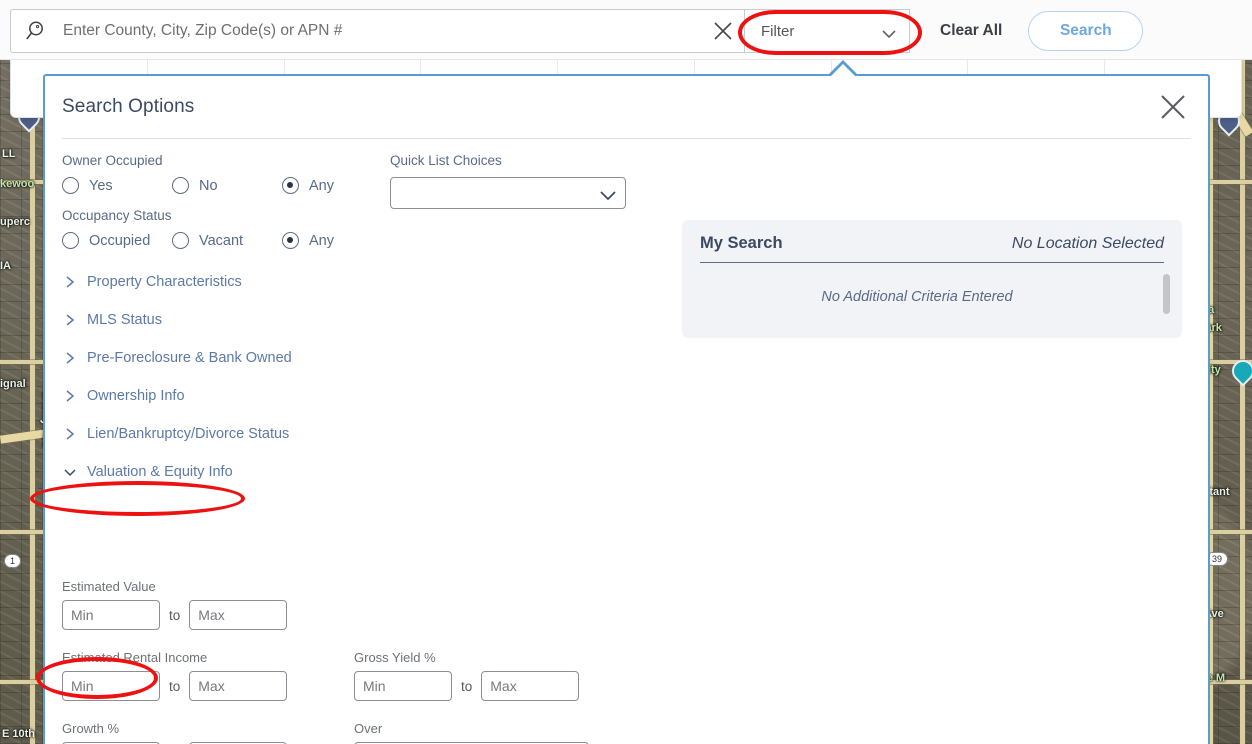 This screenshot has width=1252, height=744. What do you see at coordinates (403, 686) in the screenshot?
I see `gross-yield-min-input` at bounding box center [403, 686].